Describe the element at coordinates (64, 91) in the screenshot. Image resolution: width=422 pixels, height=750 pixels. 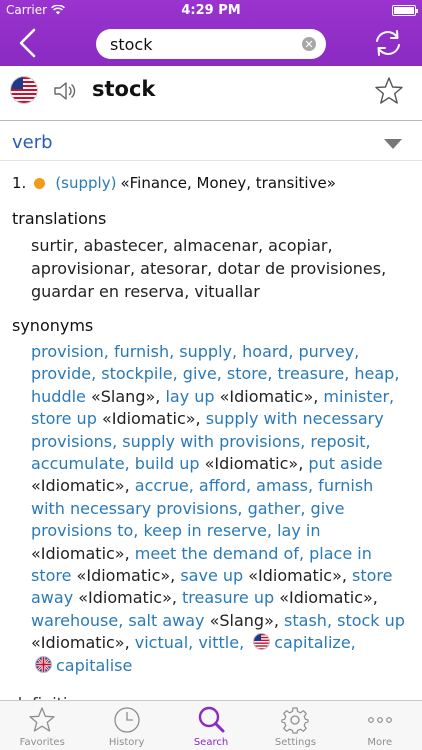
I see `speaker-icon` at that location.